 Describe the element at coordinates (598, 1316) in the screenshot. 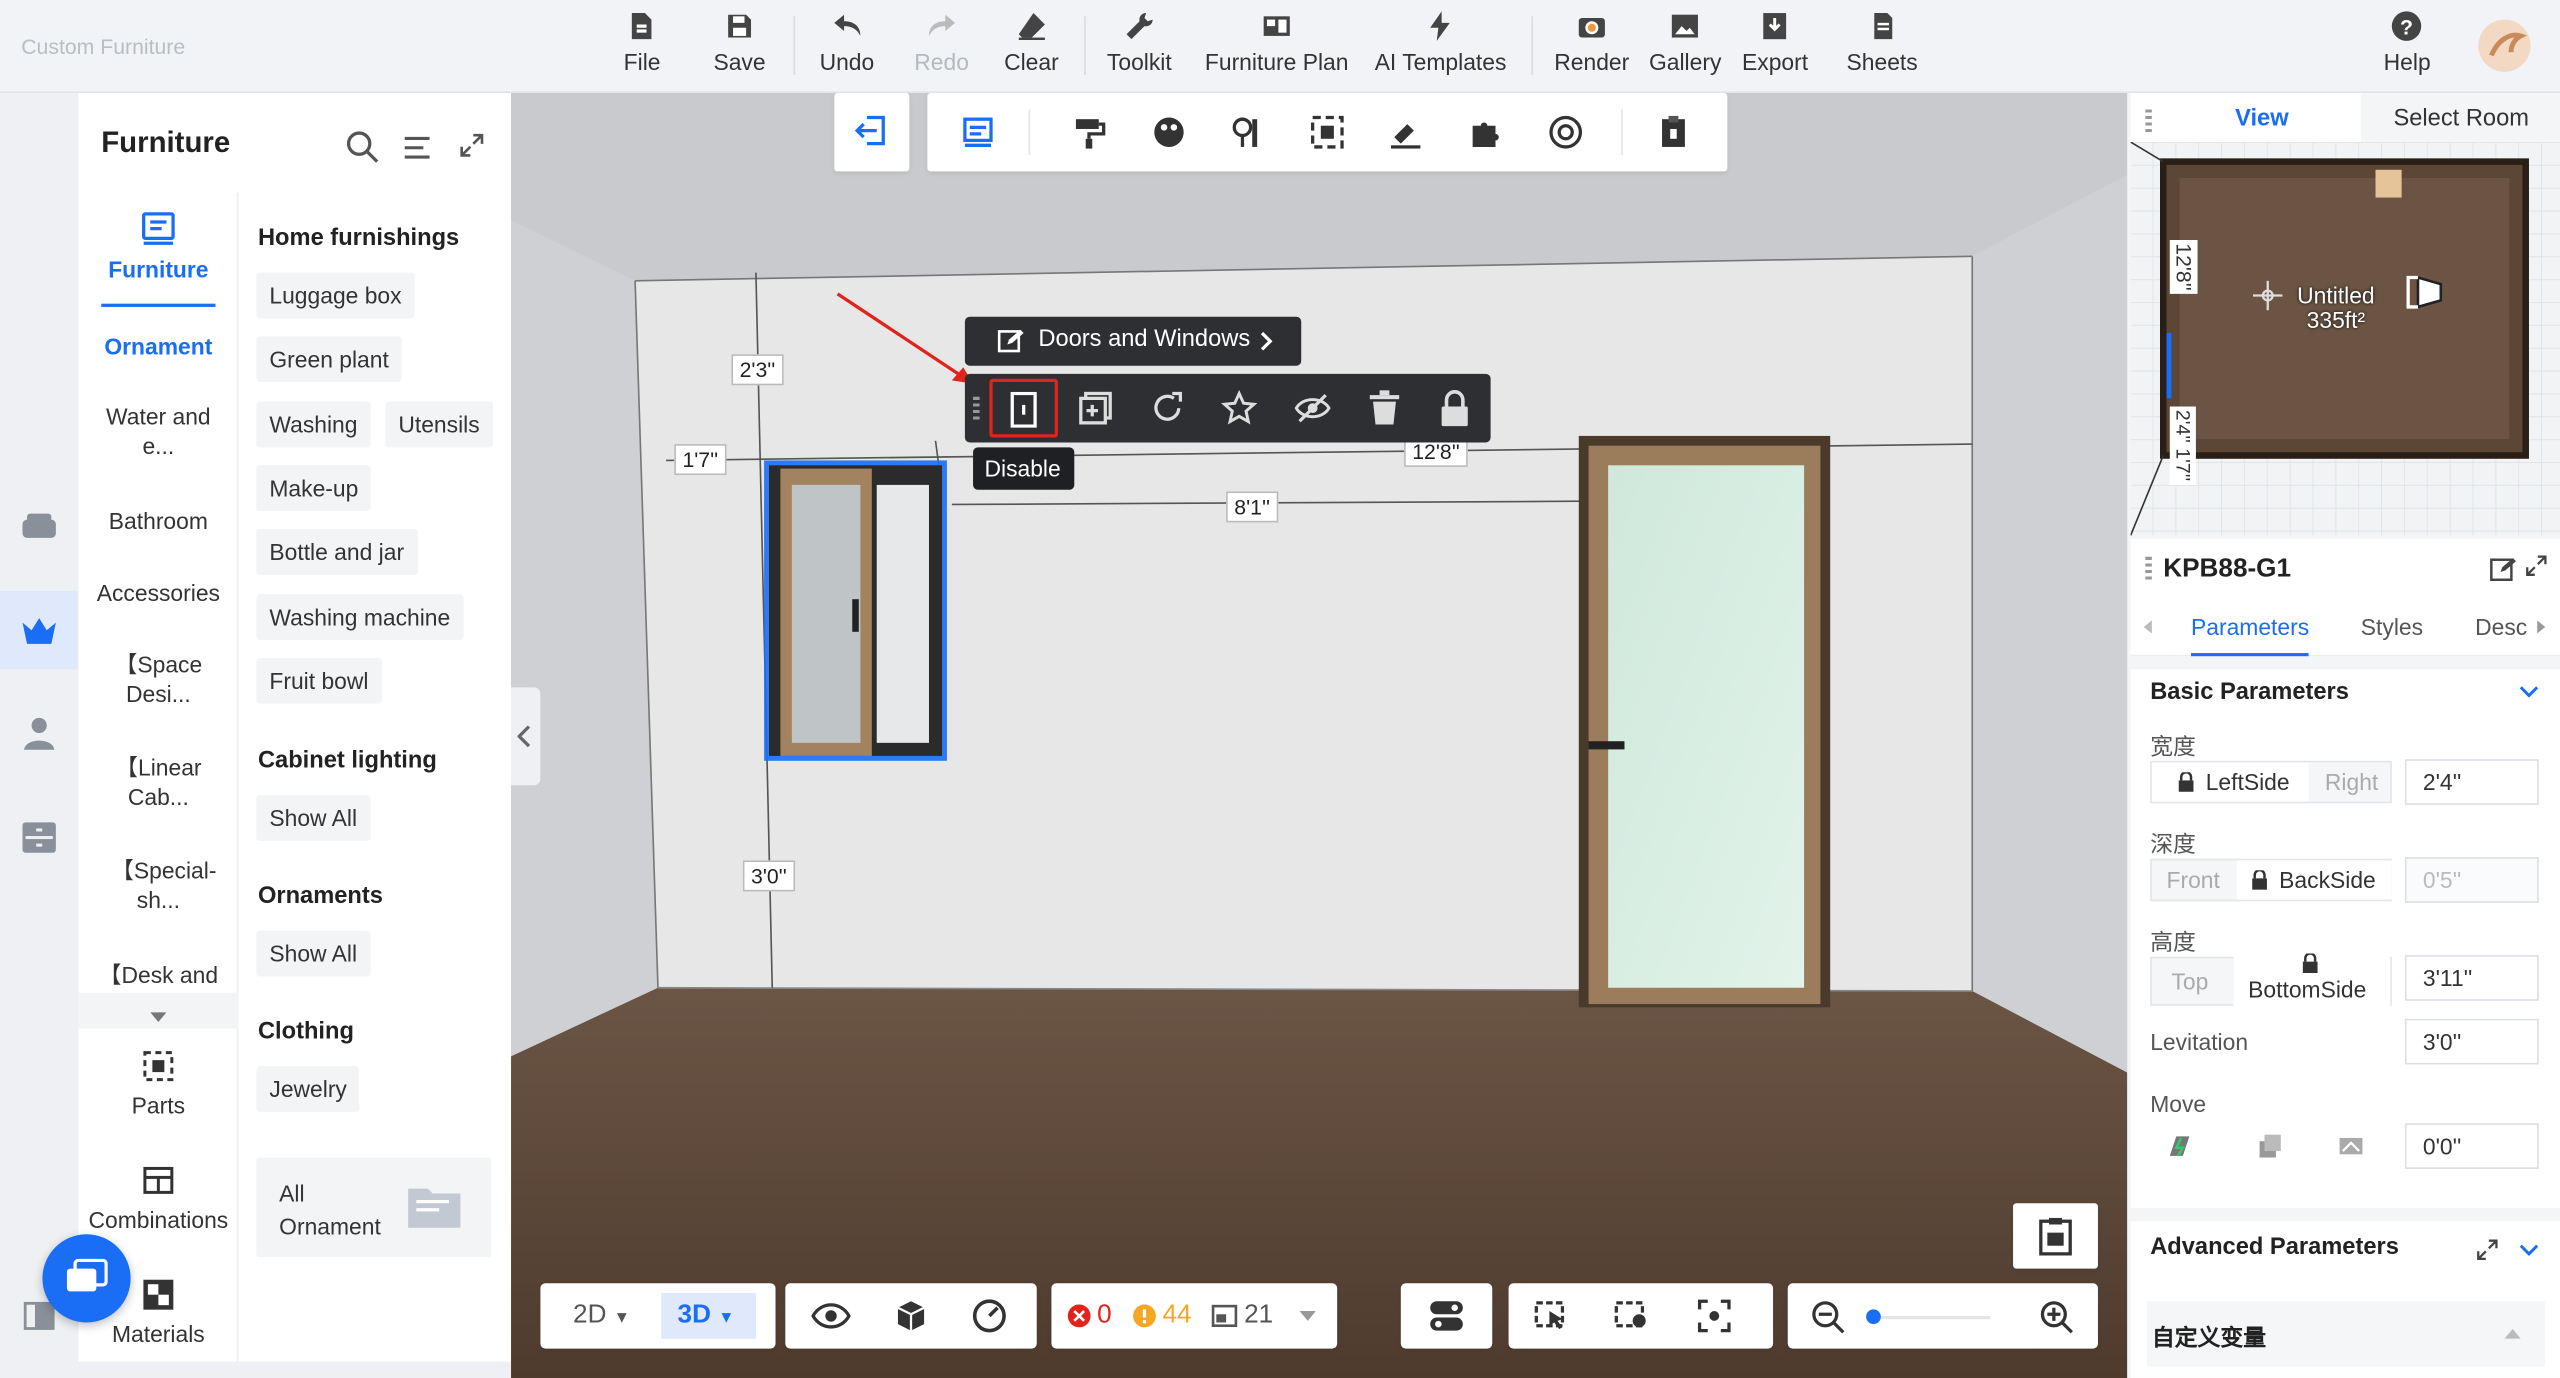

I see `mode-2d-button: 2D ▼` at that location.